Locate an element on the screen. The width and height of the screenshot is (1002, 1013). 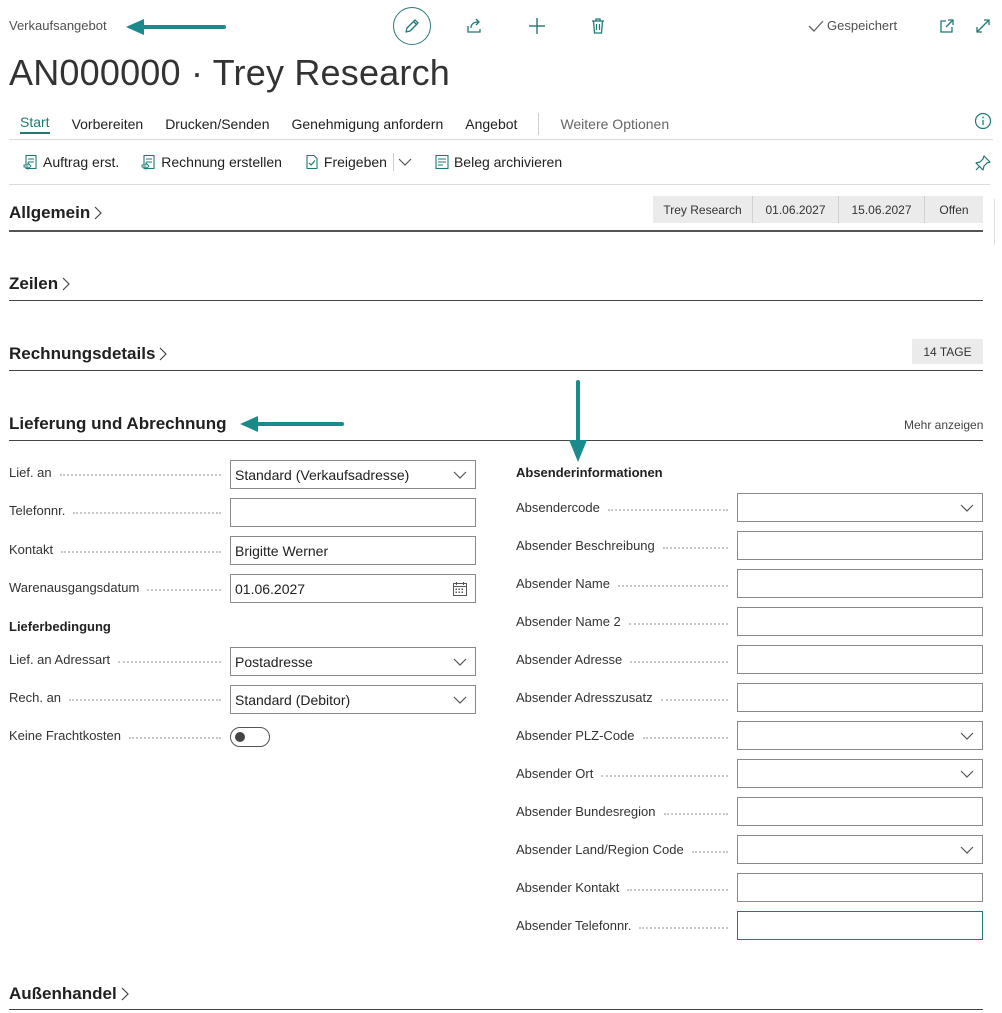
warenausgangsdatum-value: 01.06.2027 is located at coordinates (270, 588).